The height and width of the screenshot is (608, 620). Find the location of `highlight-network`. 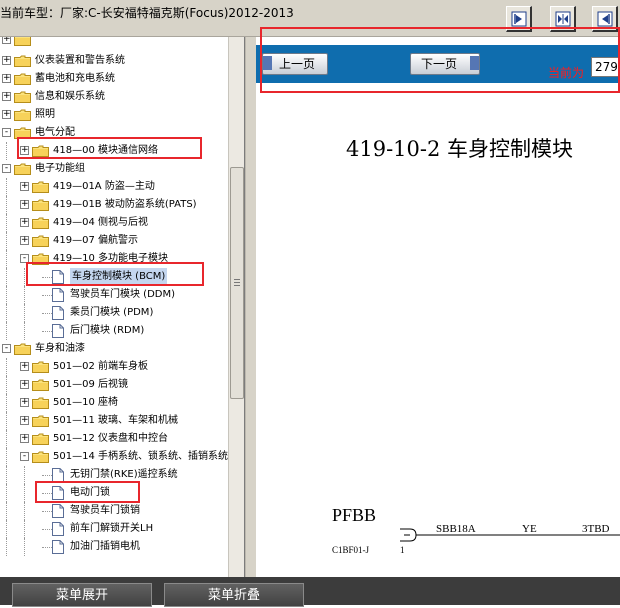

highlight-network is located at coordinates (109, 148).